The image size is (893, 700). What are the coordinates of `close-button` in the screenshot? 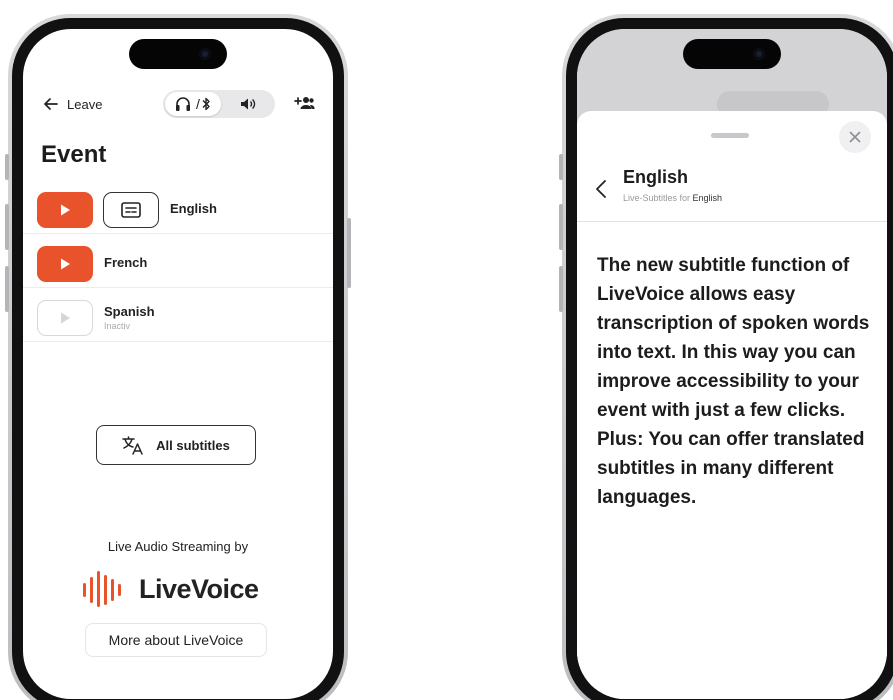 It's located at (855, 137).